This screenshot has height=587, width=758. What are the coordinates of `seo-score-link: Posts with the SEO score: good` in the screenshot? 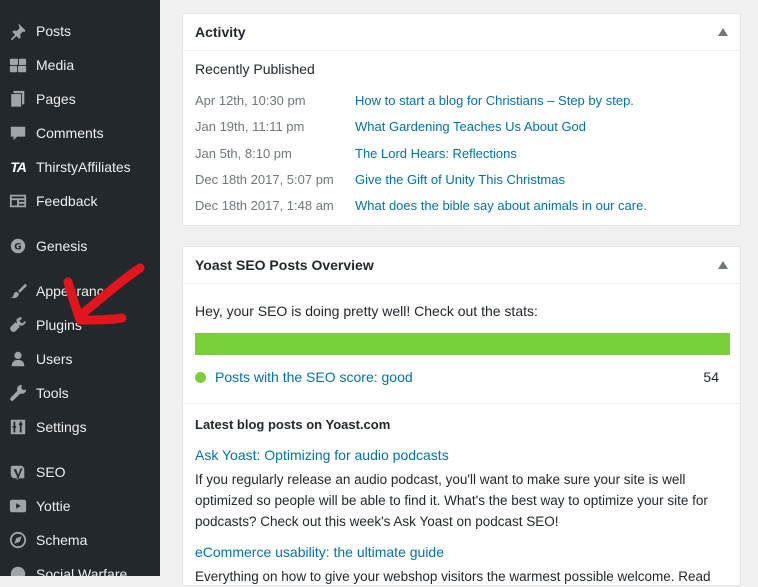 It's located at (314, 377).